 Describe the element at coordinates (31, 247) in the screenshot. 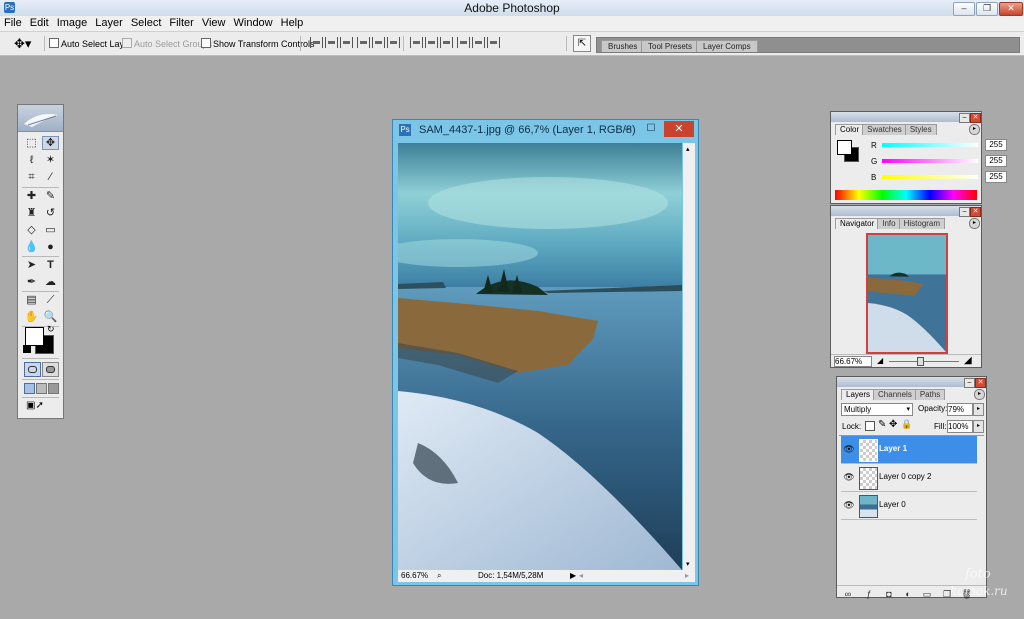

I see `blur-tool-icon: 💧` at that location.